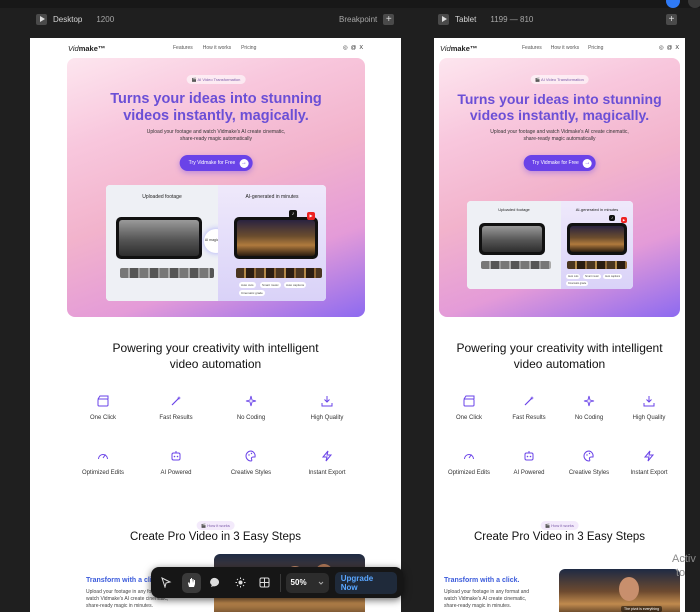 This screenshot has width=700, height=612. I want to click on add-frame-button: +, so click(671, 19).